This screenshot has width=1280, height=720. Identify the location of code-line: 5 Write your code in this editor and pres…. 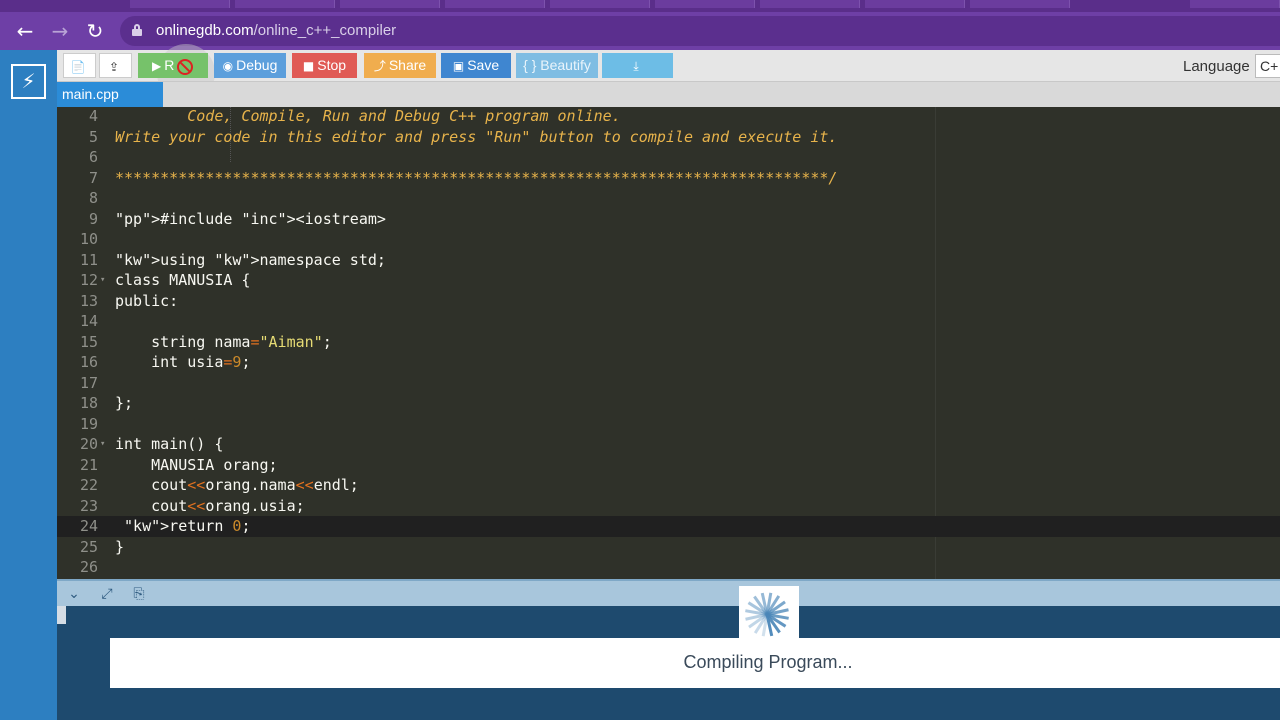
(668, 137).